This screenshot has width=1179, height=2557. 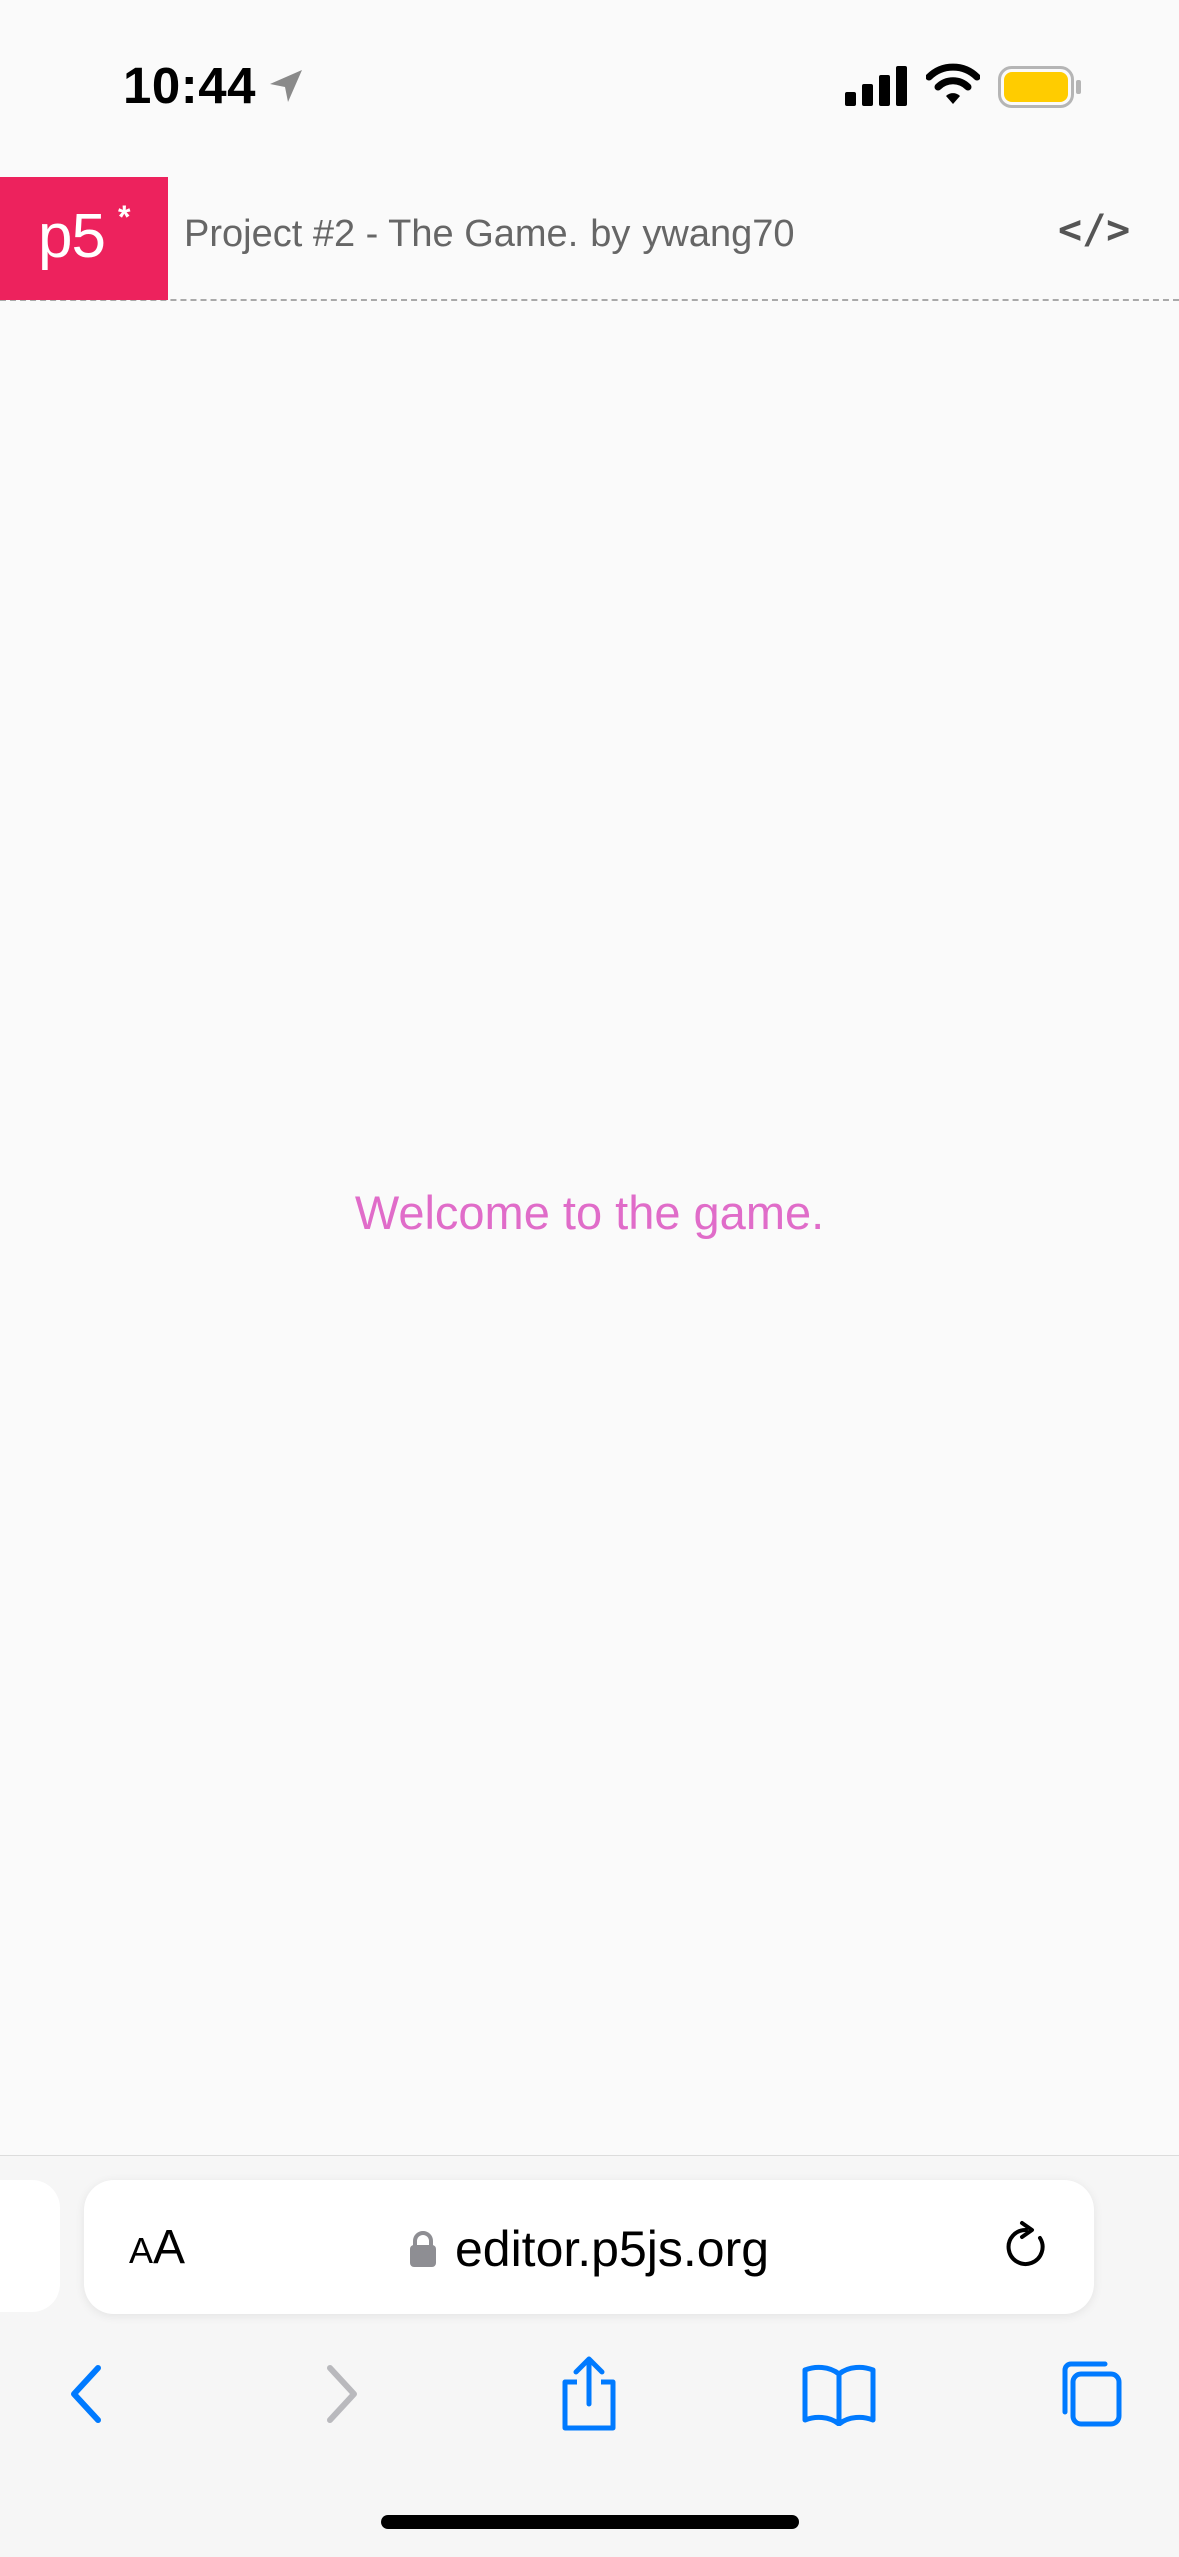 What do you see at coordinates (381, 234) in the screenshot?
I see `project-title: Project #2 - The Game.` at bounding box center [381, 234].